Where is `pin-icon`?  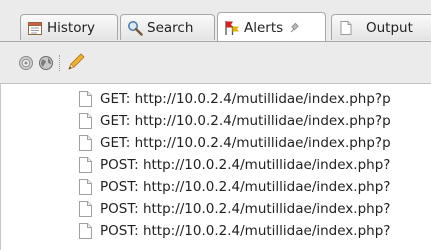
pin-icon is located at coordinates (294, 28).